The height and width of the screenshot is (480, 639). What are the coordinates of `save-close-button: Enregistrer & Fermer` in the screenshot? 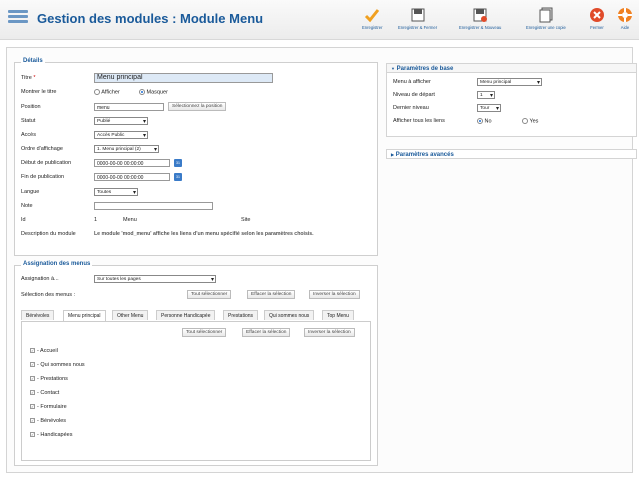 It's located at (417, 18).